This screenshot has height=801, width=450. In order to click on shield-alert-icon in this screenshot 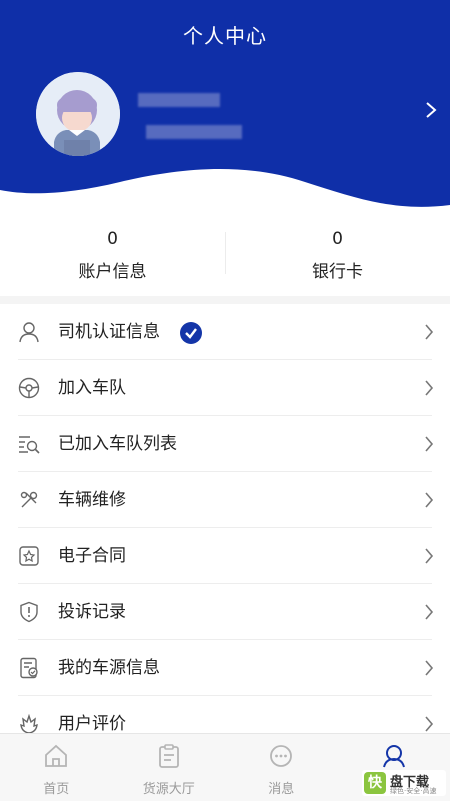, I will do `click(29, 612)`.